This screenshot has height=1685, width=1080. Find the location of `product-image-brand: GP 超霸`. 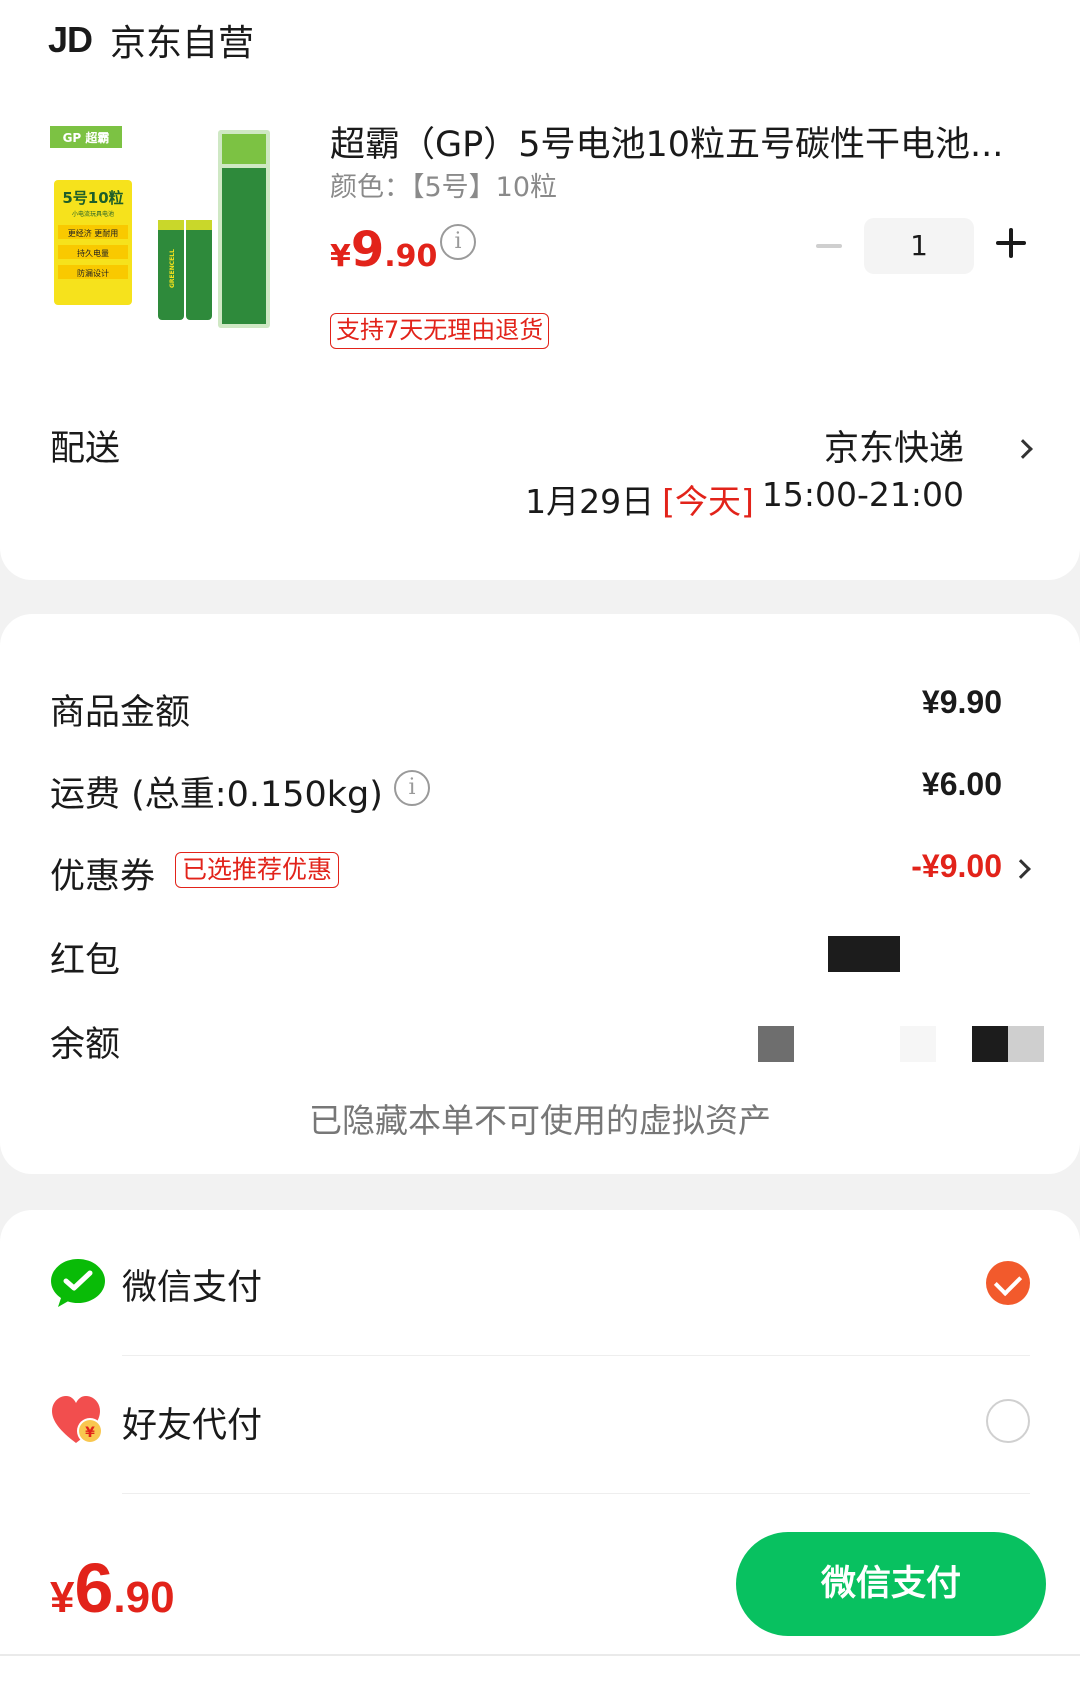

product-image-brand: GP 超霸 is located at coordinates (86, 137).